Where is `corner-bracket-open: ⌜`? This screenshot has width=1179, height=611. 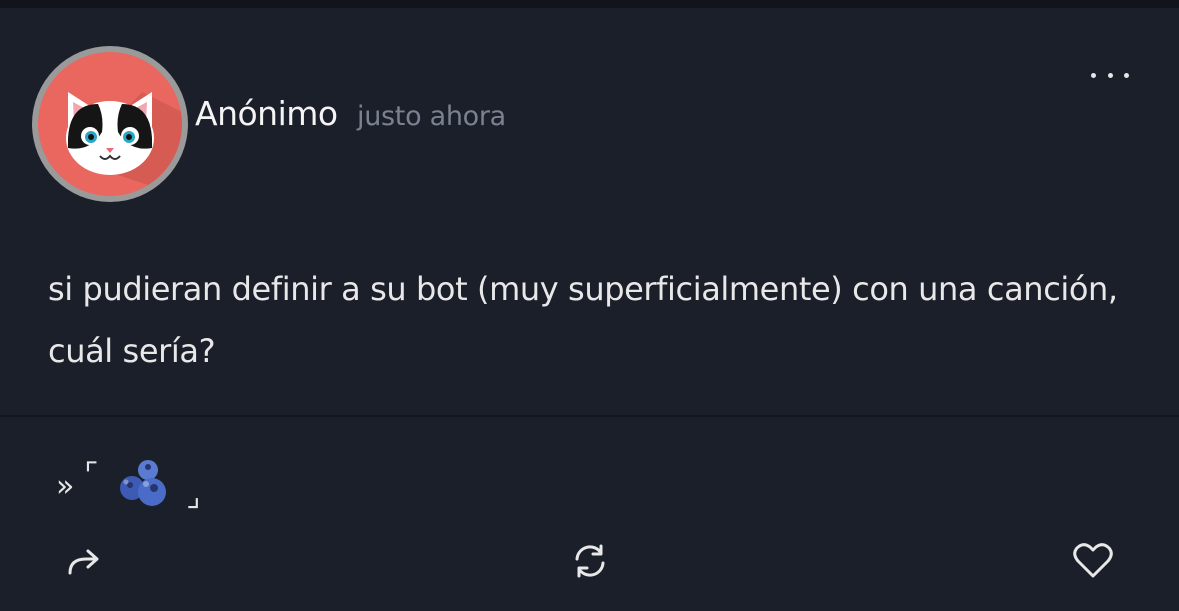
corner-bracket-open: ⌜ is located at coordinates (91, 474).